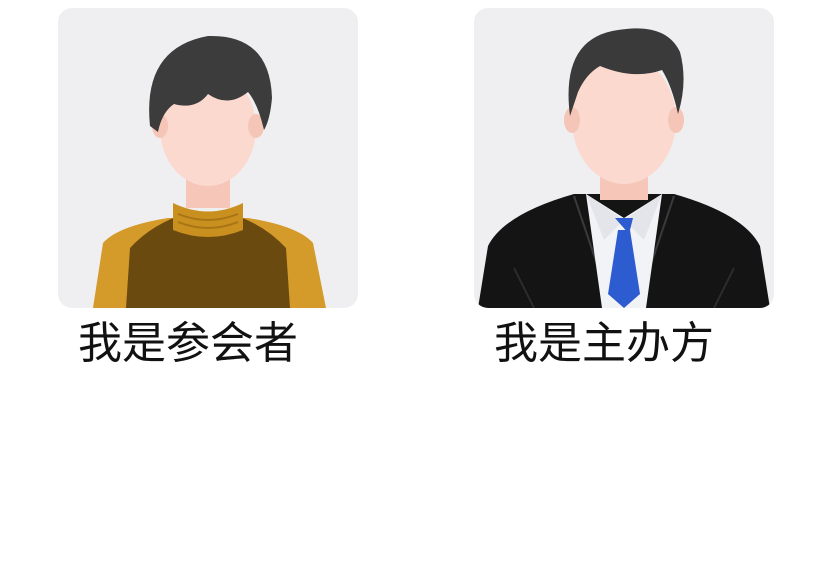 This screenshot has width=836, height=572. Describe the element at coordinates (604, 344) in the screenshot. I see `organizer-role-label: 我是主办方` at that location.